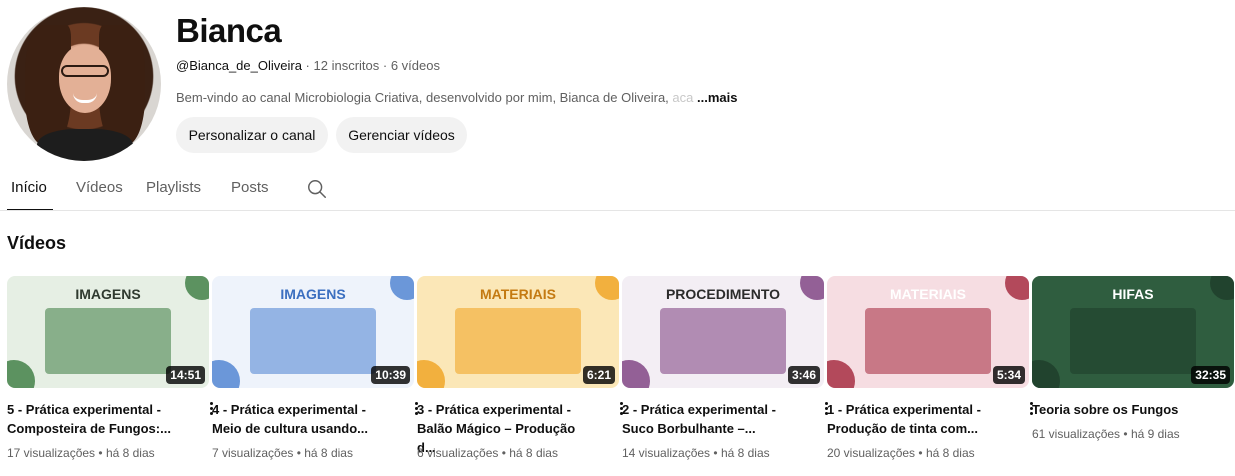 The width and height of the screenshot is (1235, 476). What do you see at coordinates (346, 65) in the screenshot?
I see `subscriber-count: 12 inscritos` at bounding box center [346, 65].